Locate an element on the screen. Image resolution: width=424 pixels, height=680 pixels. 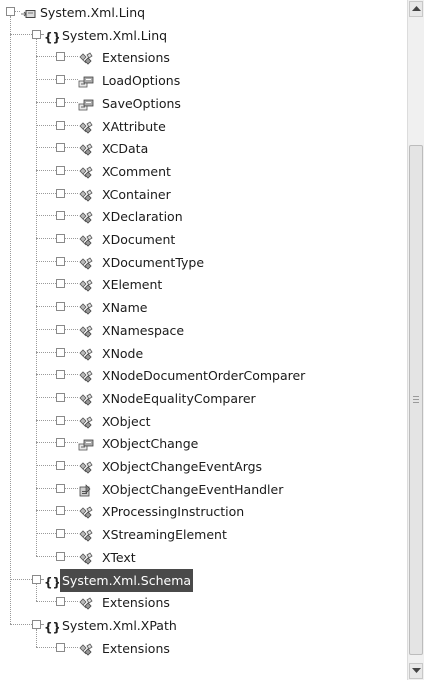
tree-node-type: XNode is located at coordinates (203, 353).